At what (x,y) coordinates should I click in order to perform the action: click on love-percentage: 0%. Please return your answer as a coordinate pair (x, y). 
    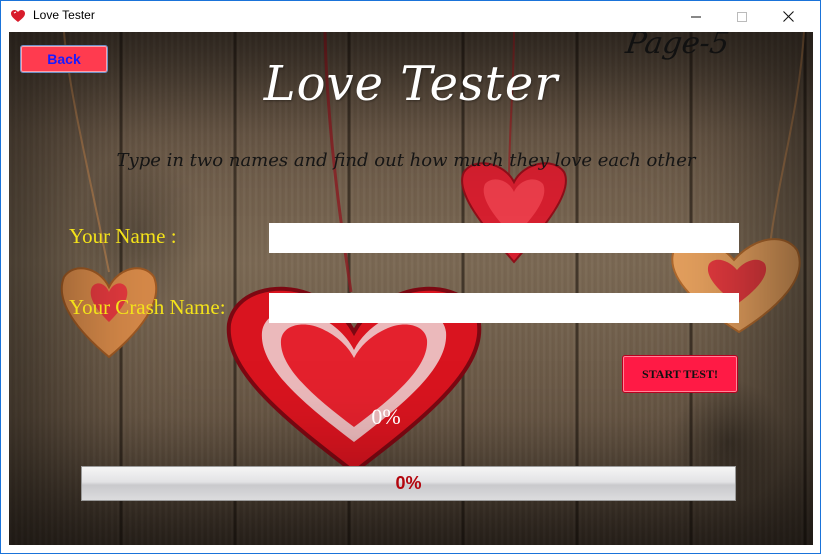
    Looking at the image, I should click on (386, 416).